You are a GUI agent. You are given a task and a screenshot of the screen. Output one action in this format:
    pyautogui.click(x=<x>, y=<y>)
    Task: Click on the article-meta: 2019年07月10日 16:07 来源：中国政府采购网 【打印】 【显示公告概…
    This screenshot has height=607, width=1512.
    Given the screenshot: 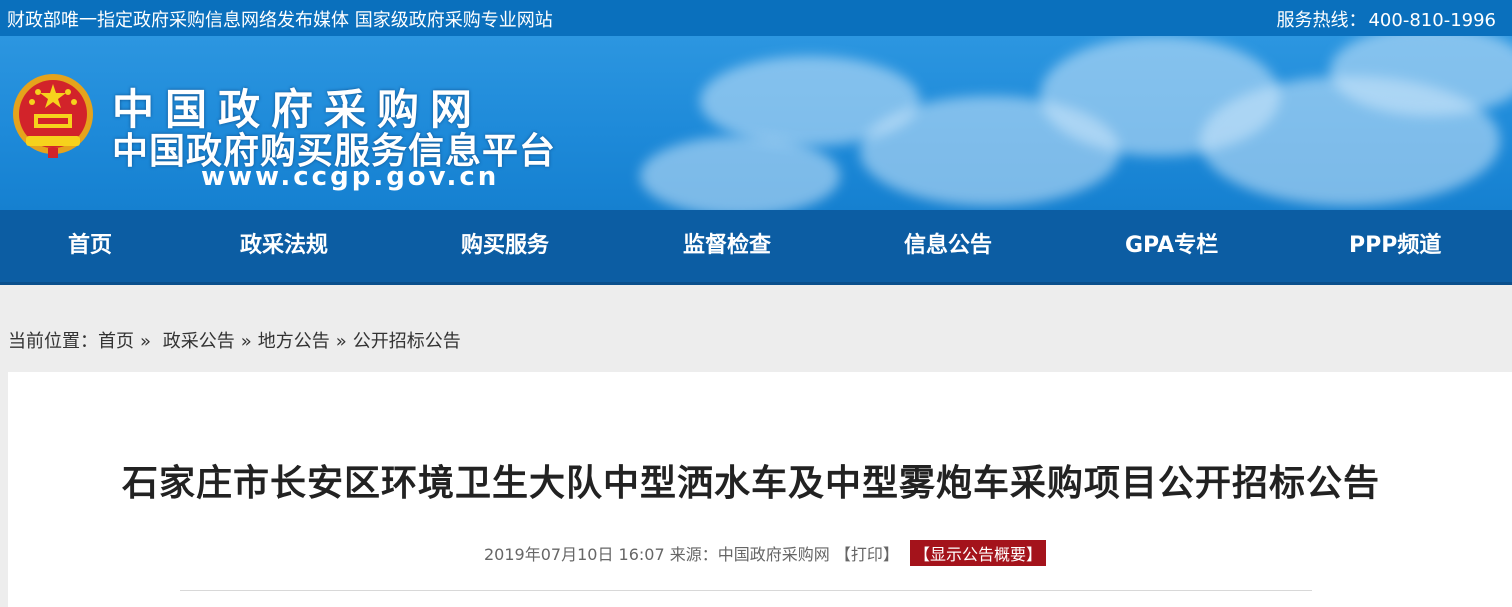 What is the action you would take?
    pyautogui.click(x=760, y=553)
    